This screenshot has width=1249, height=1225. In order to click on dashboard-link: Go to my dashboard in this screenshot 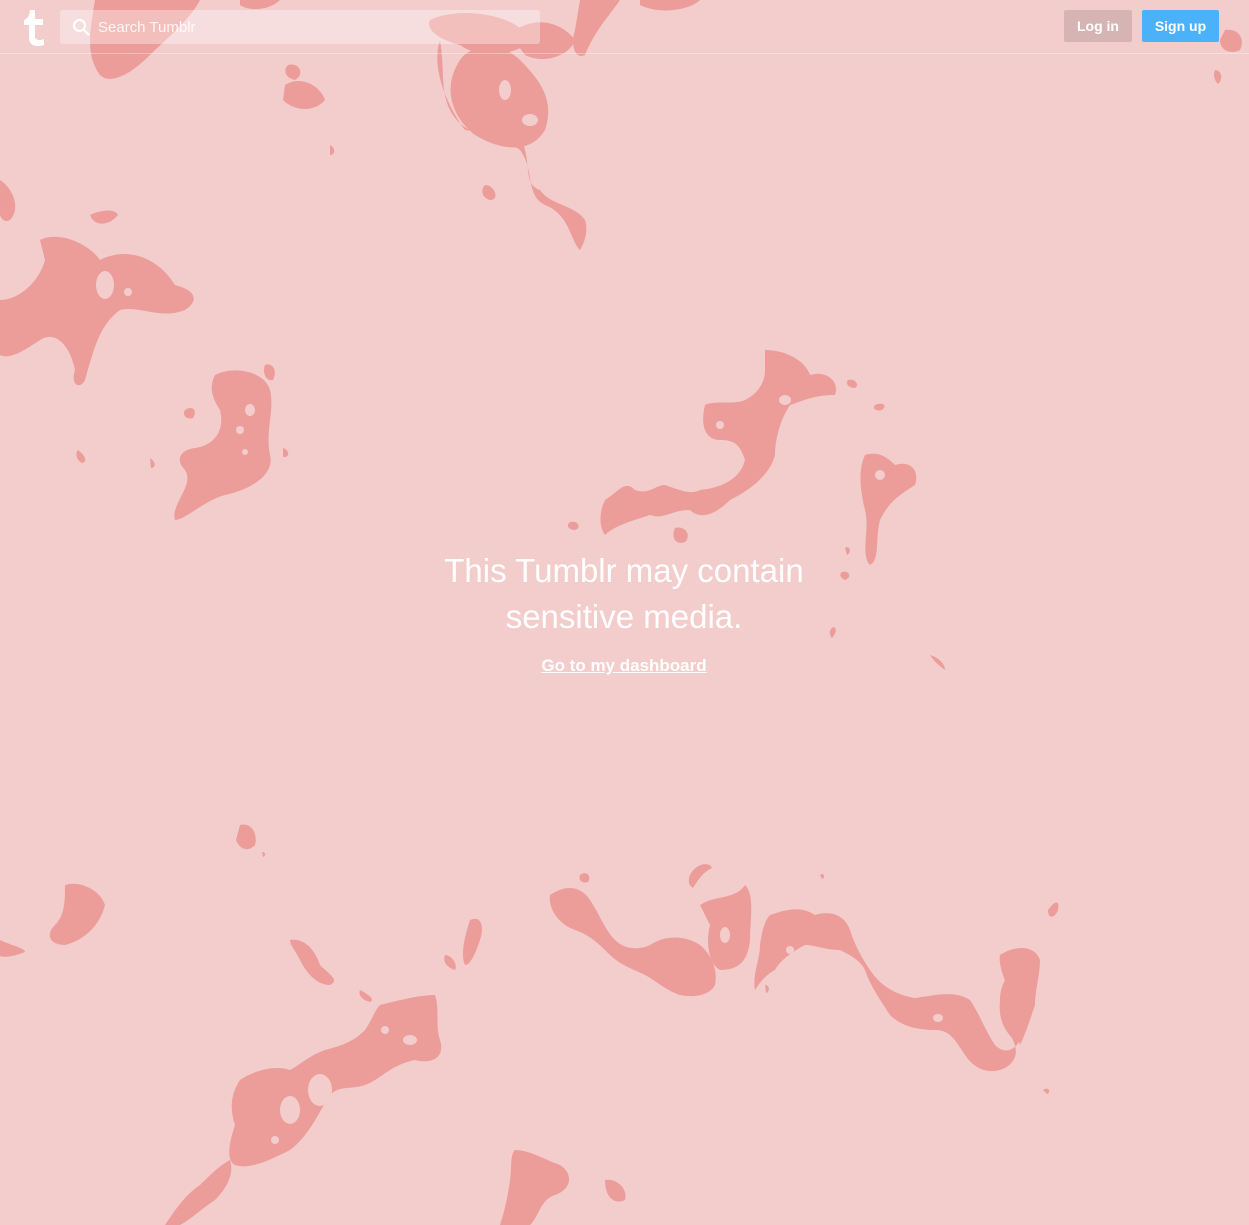, I will do `click(623, 666)`.